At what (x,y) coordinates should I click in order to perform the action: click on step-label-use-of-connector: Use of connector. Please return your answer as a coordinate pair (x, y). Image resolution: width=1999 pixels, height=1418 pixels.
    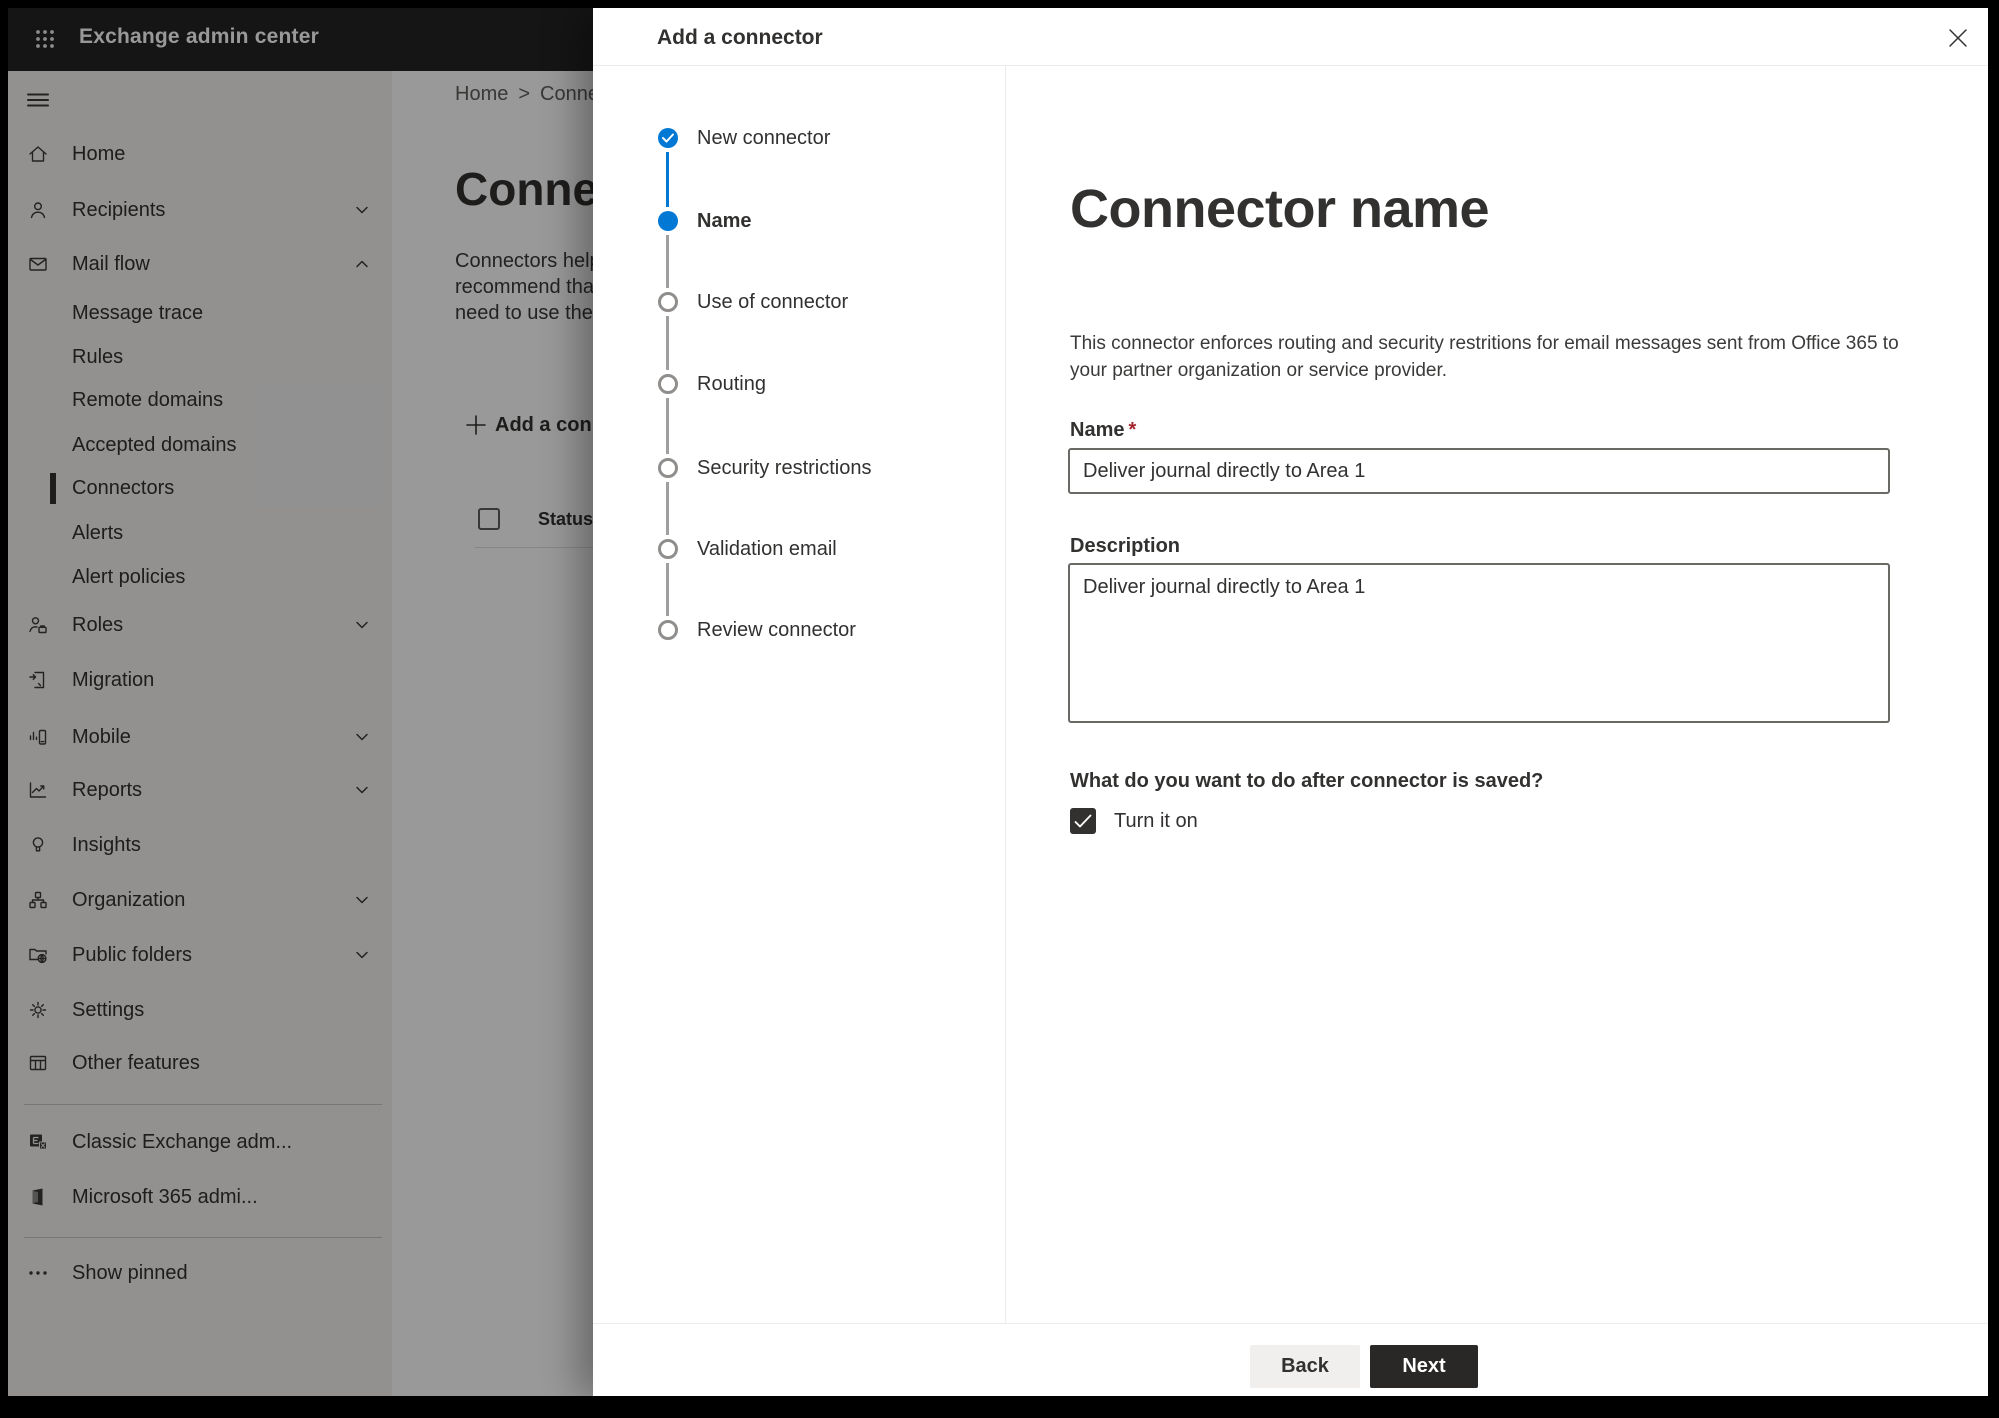
    Looking at the image, I should click on (772, 302).